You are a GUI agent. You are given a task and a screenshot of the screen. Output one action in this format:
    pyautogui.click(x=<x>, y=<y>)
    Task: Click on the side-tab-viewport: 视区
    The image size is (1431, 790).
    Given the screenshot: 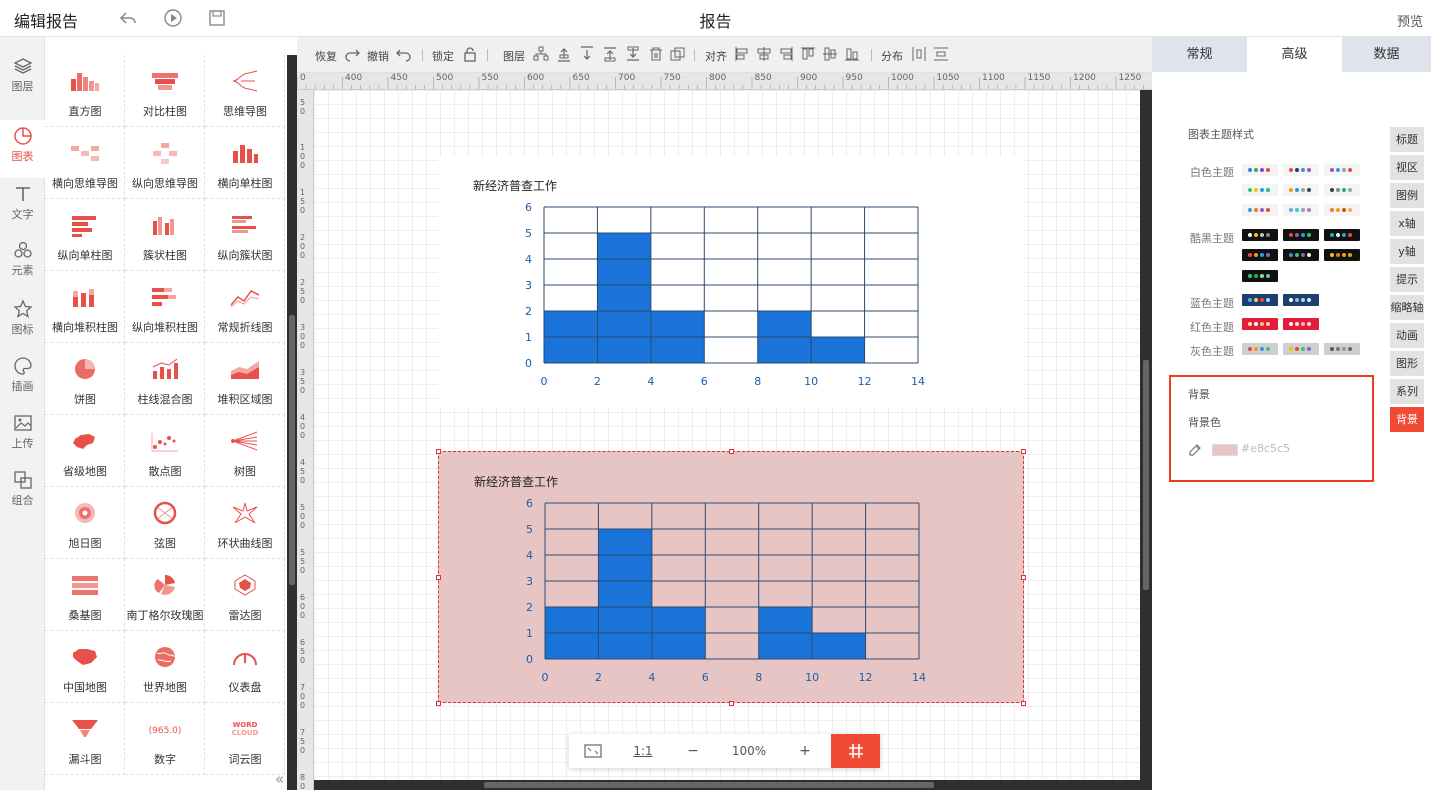 What is the action you would take?
    pyautogui.click(x=1407, y=167)
    